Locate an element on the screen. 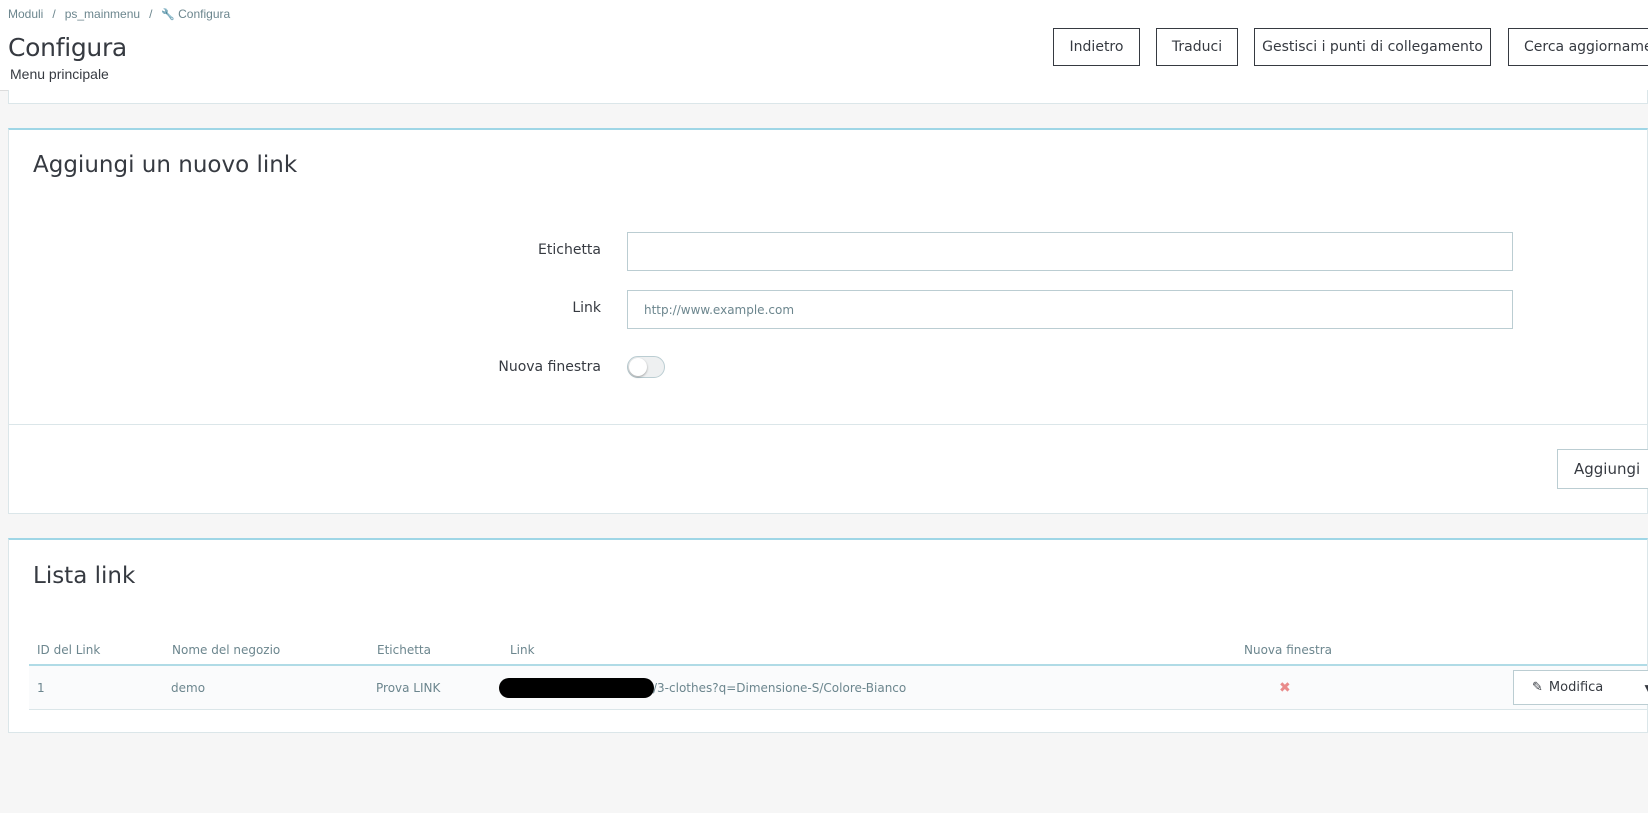 The image size is (1648, 813). check-updates-button: Cerca aggiornamenti is located at coordinates (1578, 47).